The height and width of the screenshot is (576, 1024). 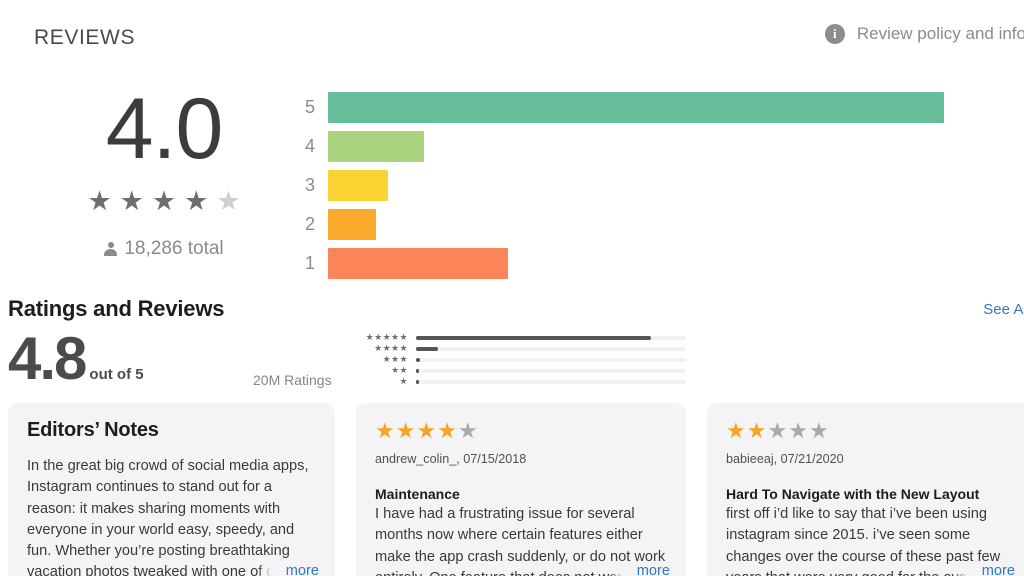 What do you see at coordinates (309, 146) in the screenshot?
I see `rating-bar-label: 4` at bounding box center [309, 146].